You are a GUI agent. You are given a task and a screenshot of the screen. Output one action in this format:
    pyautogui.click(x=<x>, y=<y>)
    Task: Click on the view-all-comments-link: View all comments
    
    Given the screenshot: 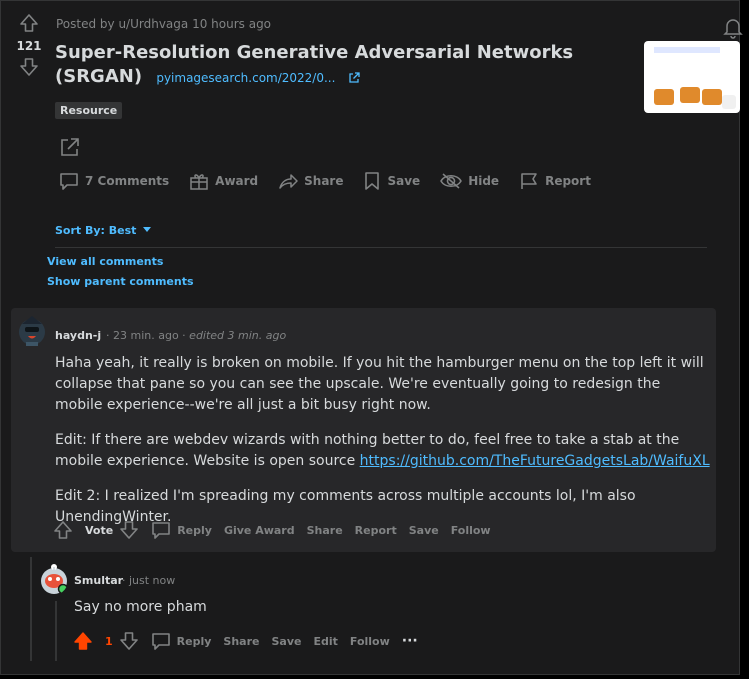 What is the action you would take?
    pyautogui.click(x=105, y=261)
    